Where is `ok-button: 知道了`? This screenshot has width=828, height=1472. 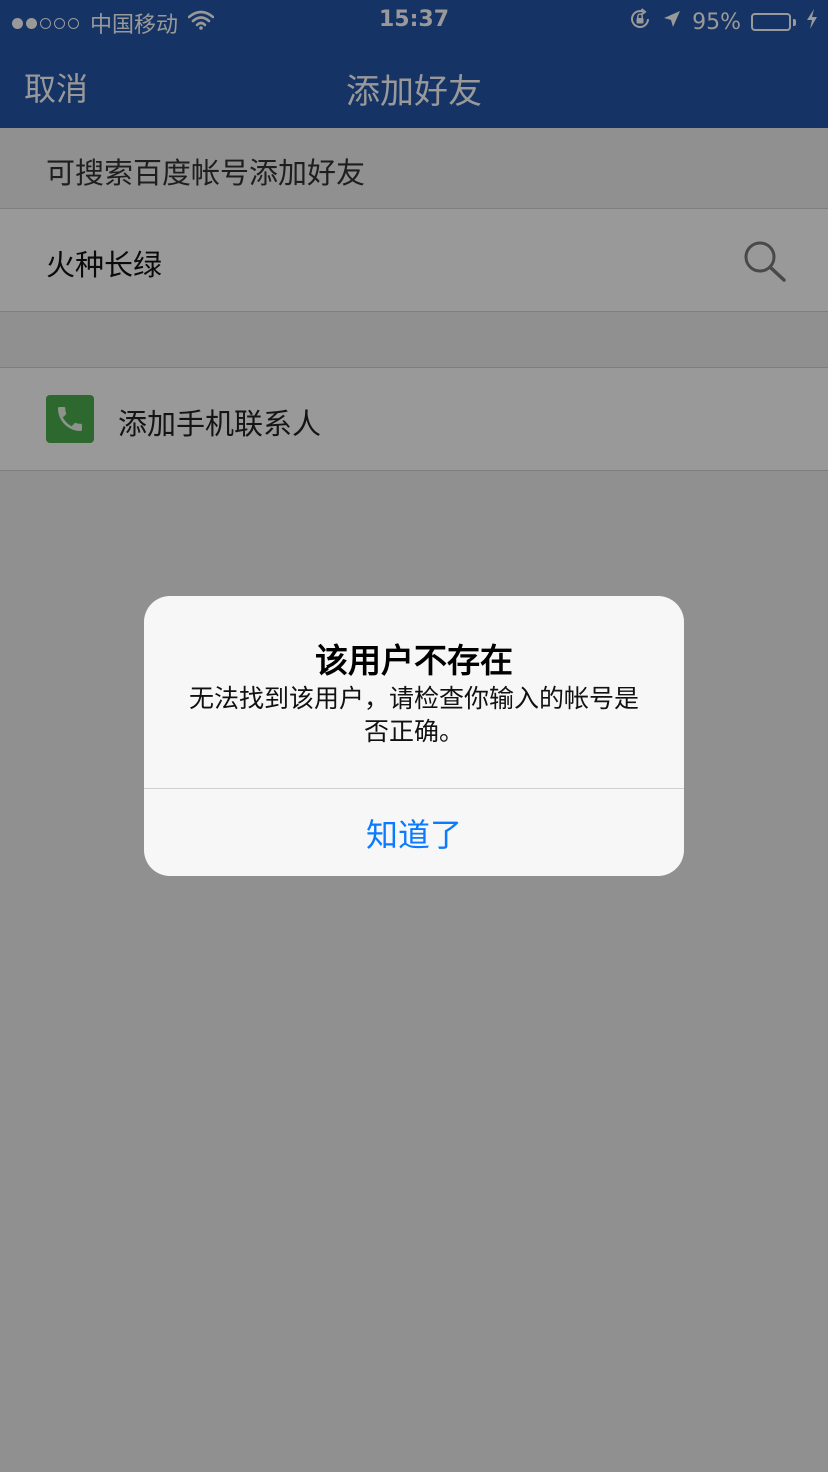
ok-button: 知道了 is located at coordinates (414, 832).